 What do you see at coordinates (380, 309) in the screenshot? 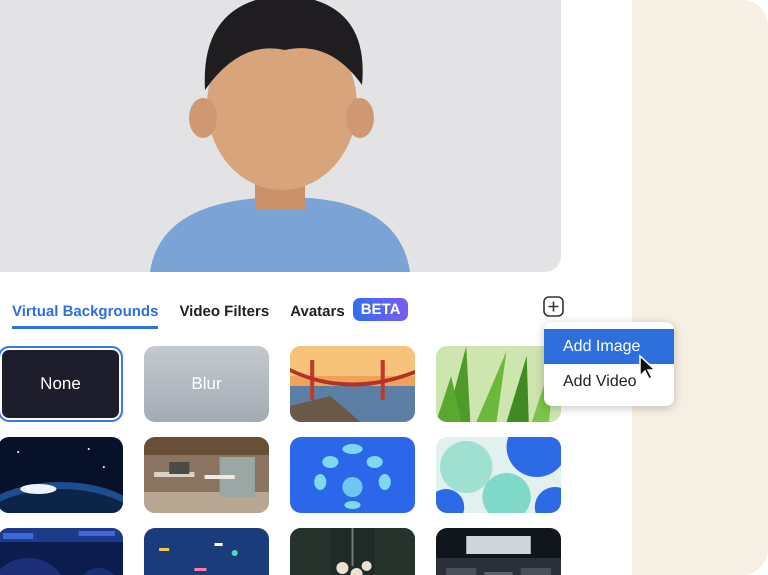
I see `beta-badge: BETA` at bounding box center [380, 309].